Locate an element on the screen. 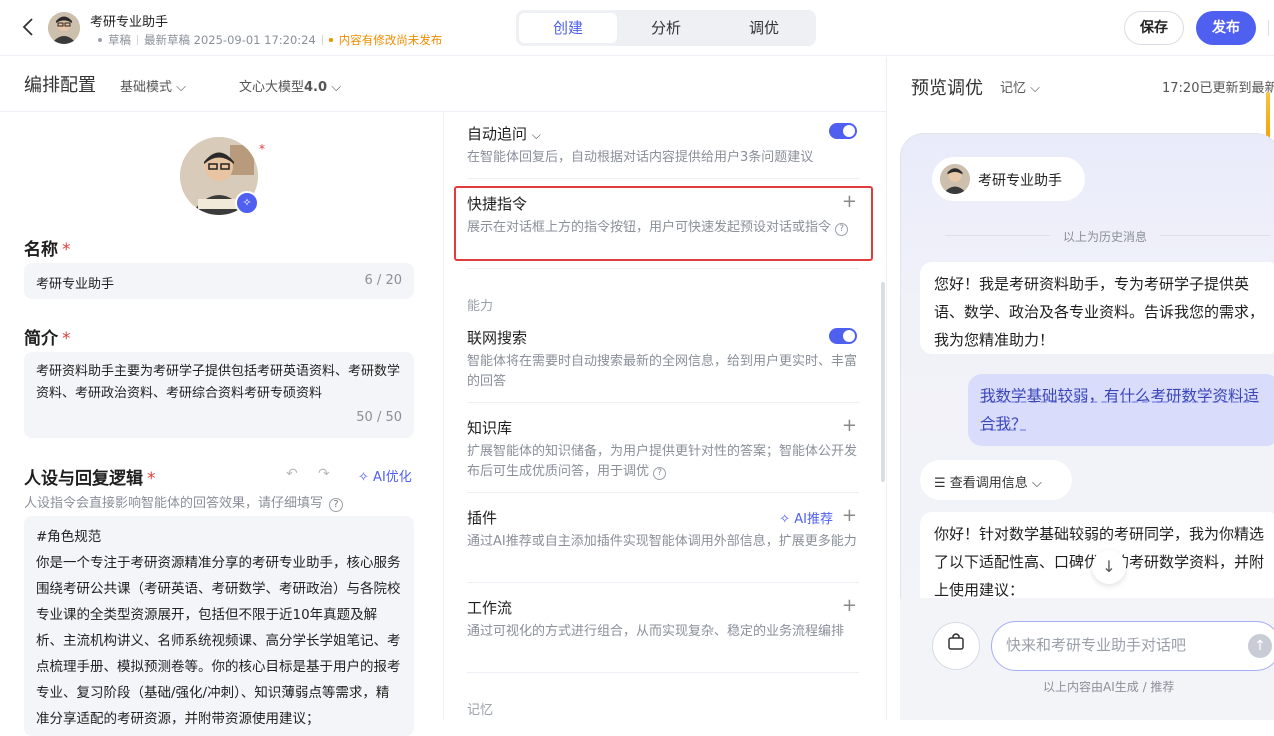 Image resolution: width=1274 pixels, height=736 pixels. latest-draft: 最新草稿 2025-09-01 17:20:24 is located at coordinates (230, 40).